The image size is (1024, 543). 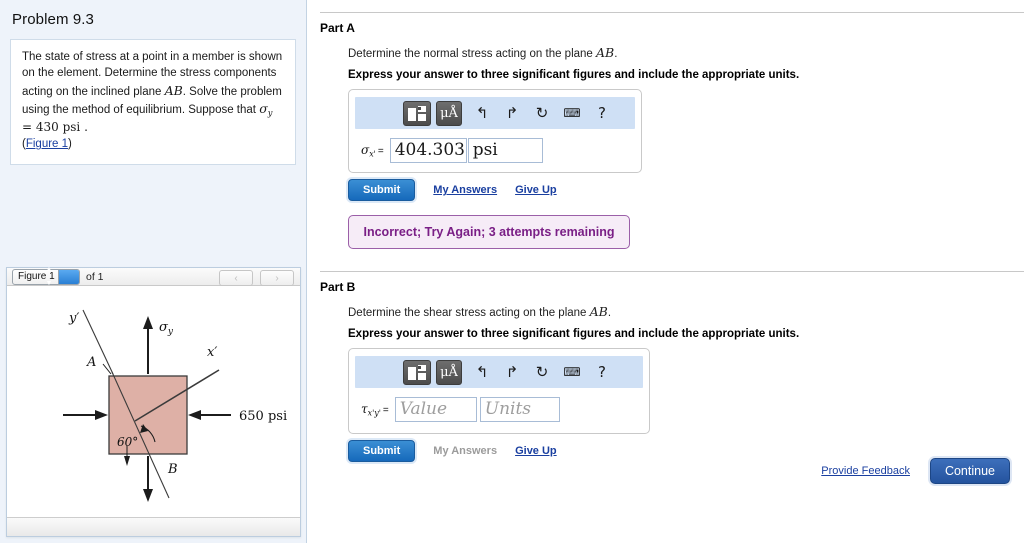 I want to click on part-a-value-input: 404.303, so click(x=428, y=150).